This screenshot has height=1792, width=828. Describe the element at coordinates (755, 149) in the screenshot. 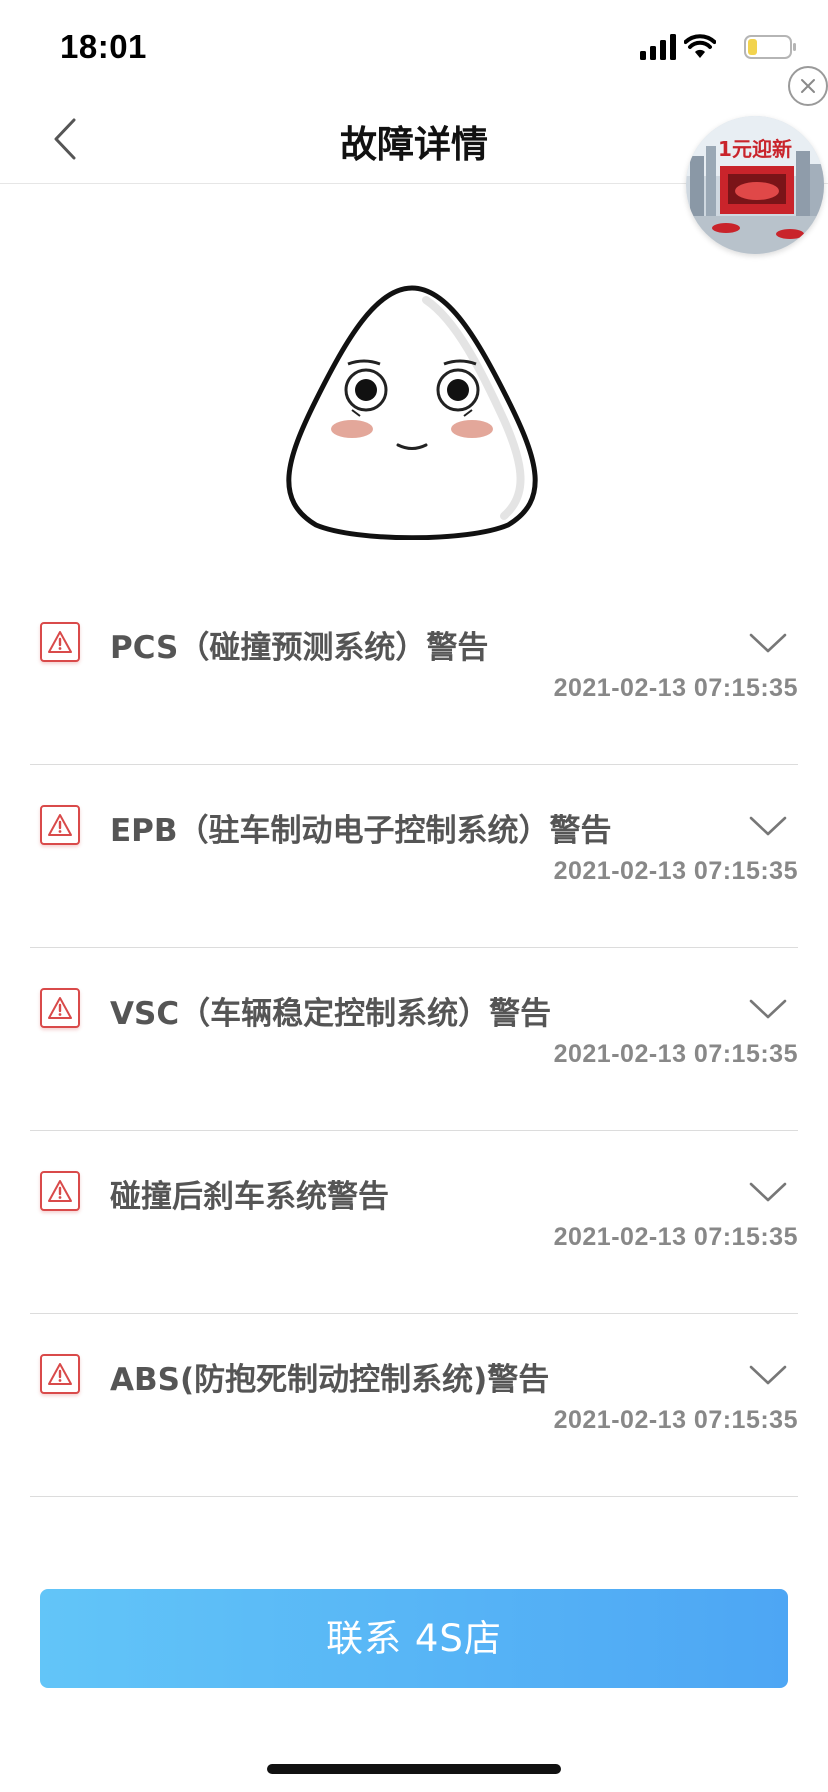

I see `ad-text: 1元迎新` at that location.